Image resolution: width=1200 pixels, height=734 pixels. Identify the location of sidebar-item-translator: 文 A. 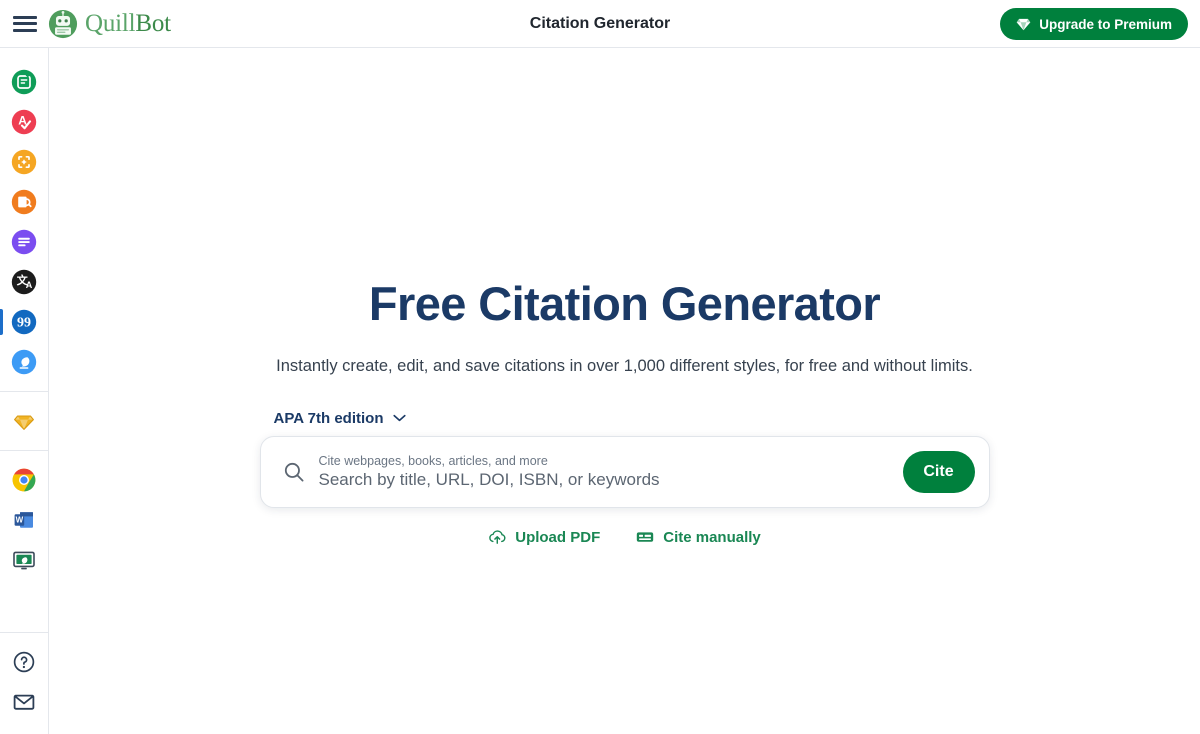
(24, 282).